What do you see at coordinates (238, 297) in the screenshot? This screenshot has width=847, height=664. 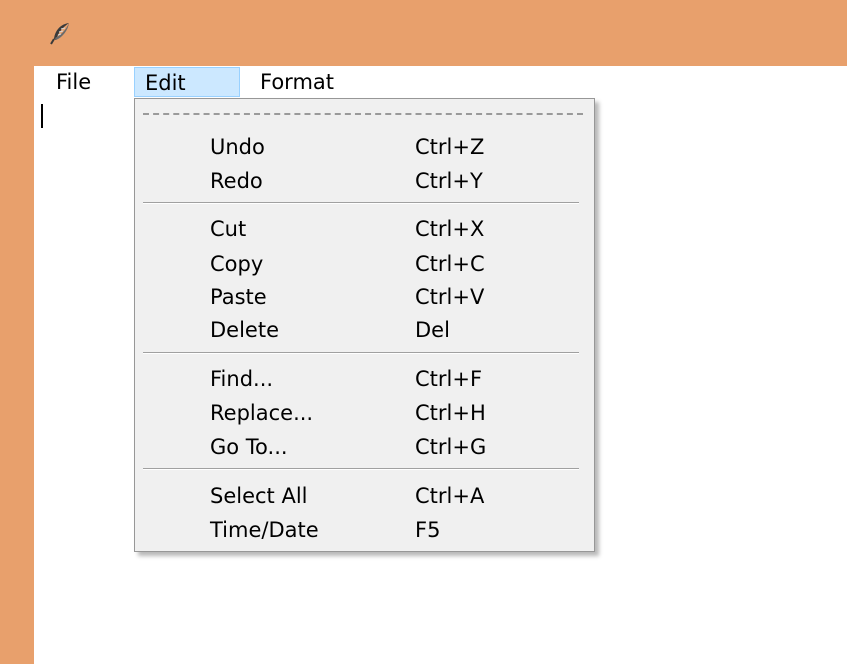 I see `menu-item-label: Paste` at bounding box center [238, 297].